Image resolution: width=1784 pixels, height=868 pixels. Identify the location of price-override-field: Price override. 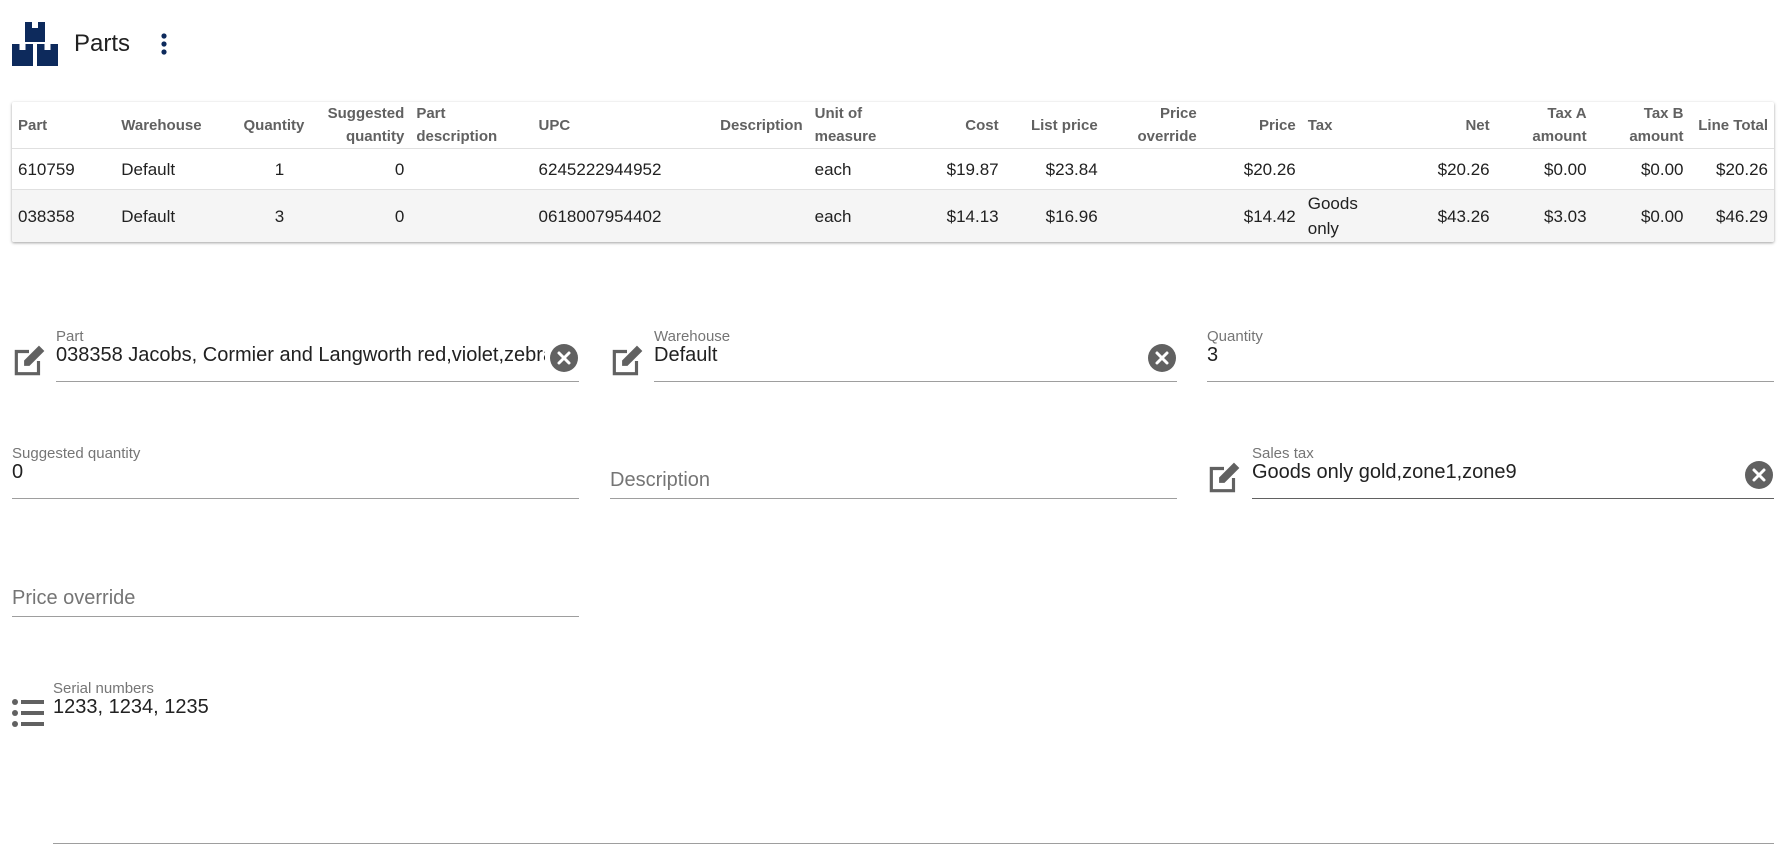
(295, 590).